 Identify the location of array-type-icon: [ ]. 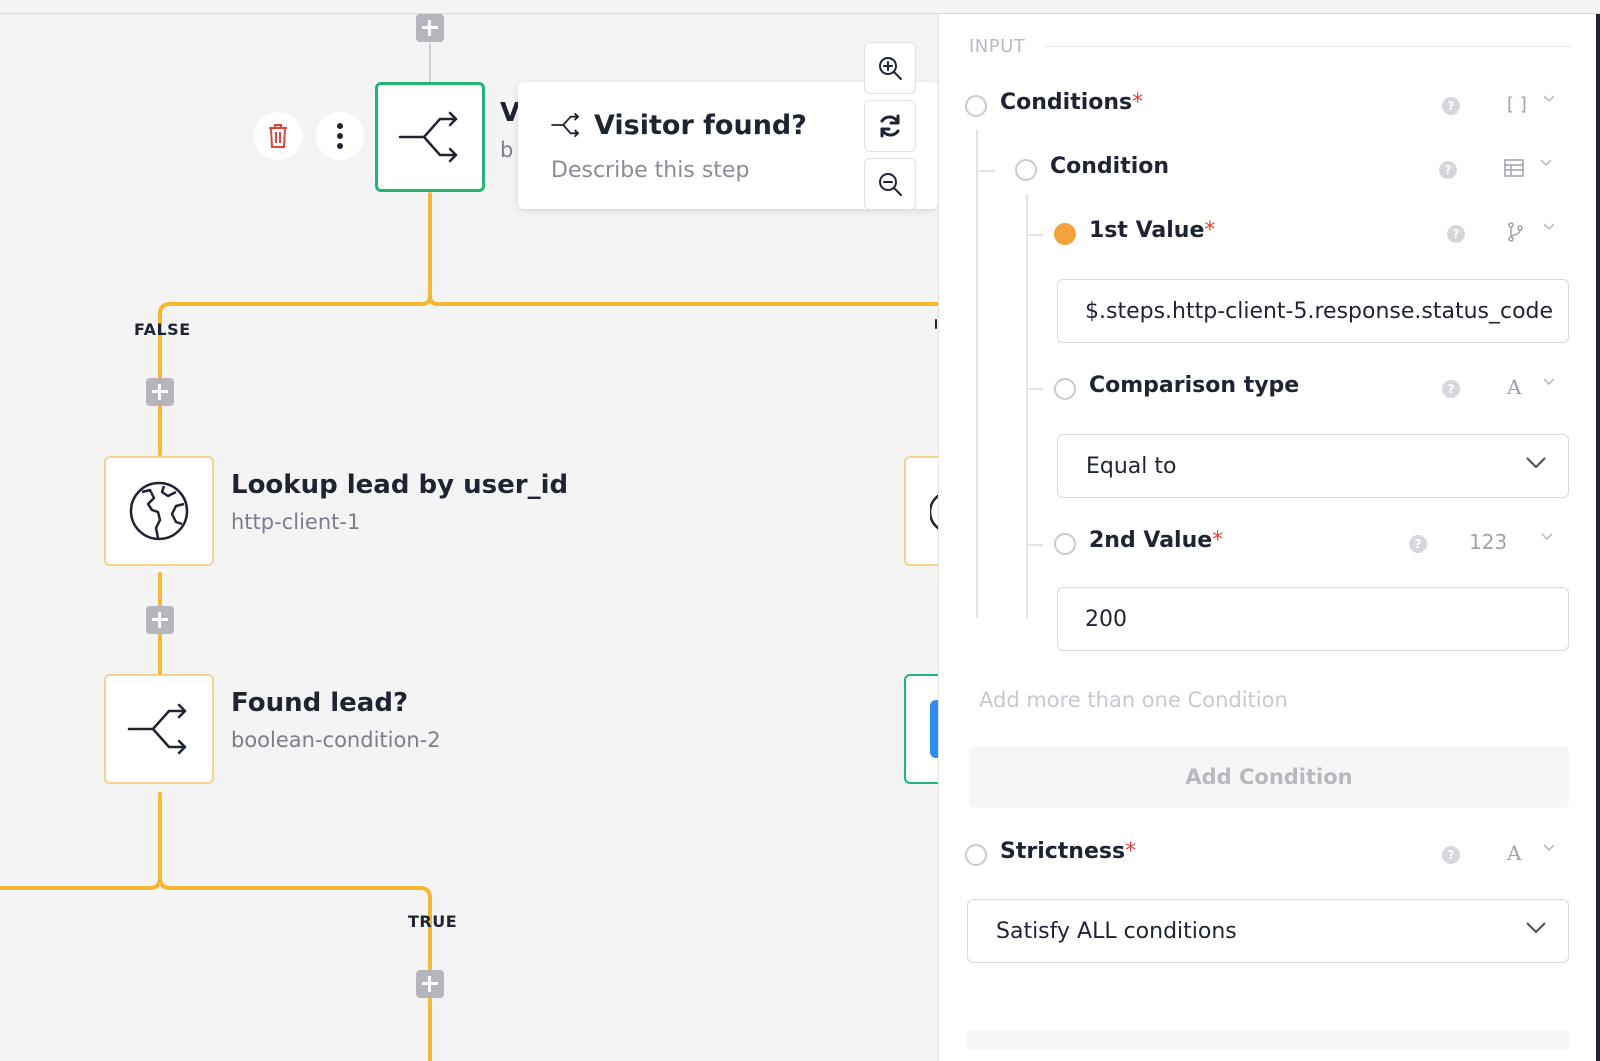
(1517, 104).